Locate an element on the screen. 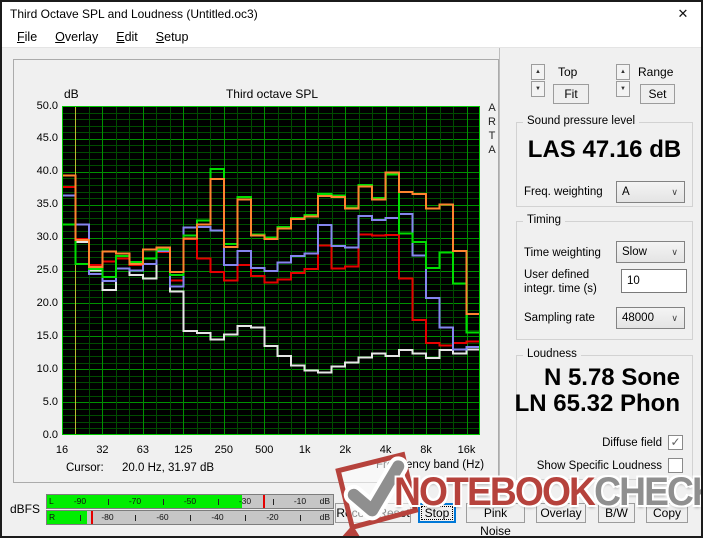 The height and width of the screenshot is (538, 703). y-axis-tick-label: 5.0 is located at coordinates (50, 401).